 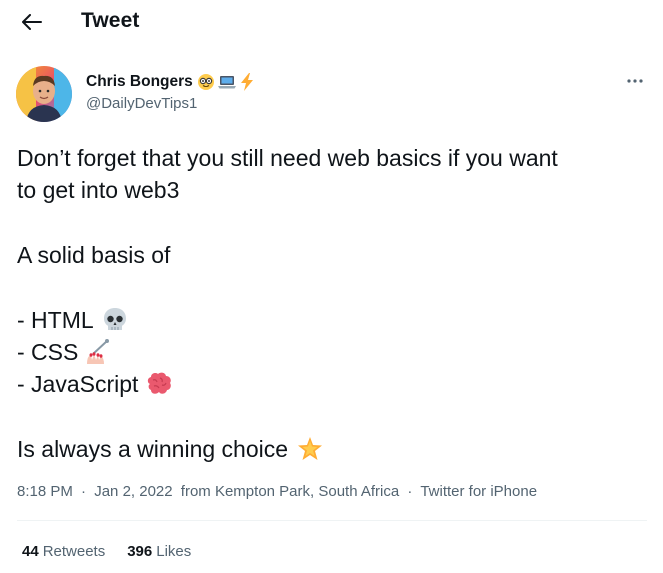 I want to click on tweet-time: 8:18 PM, so click(x=45, y=491).